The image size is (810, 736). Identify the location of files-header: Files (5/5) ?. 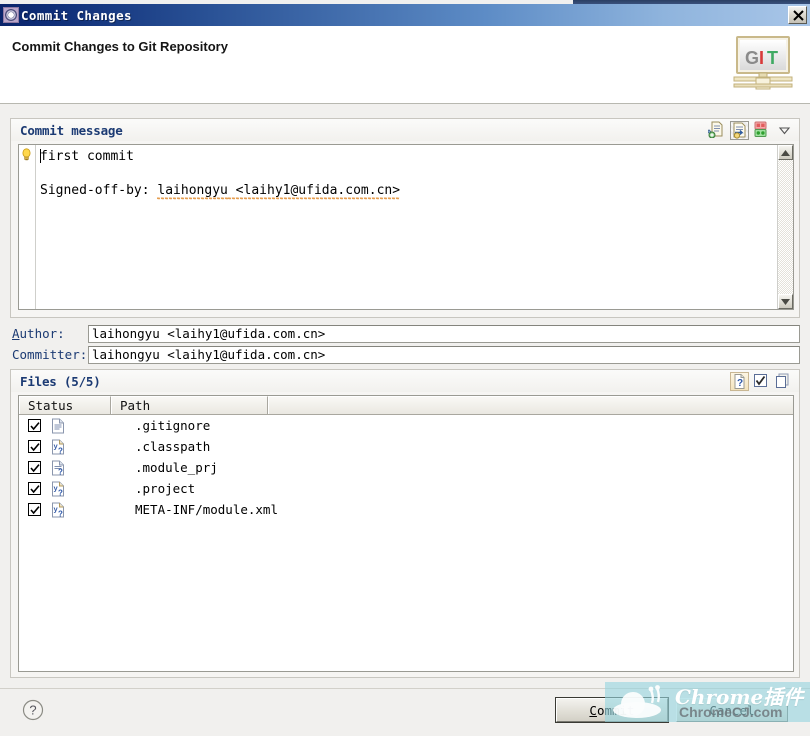
(405, 381).